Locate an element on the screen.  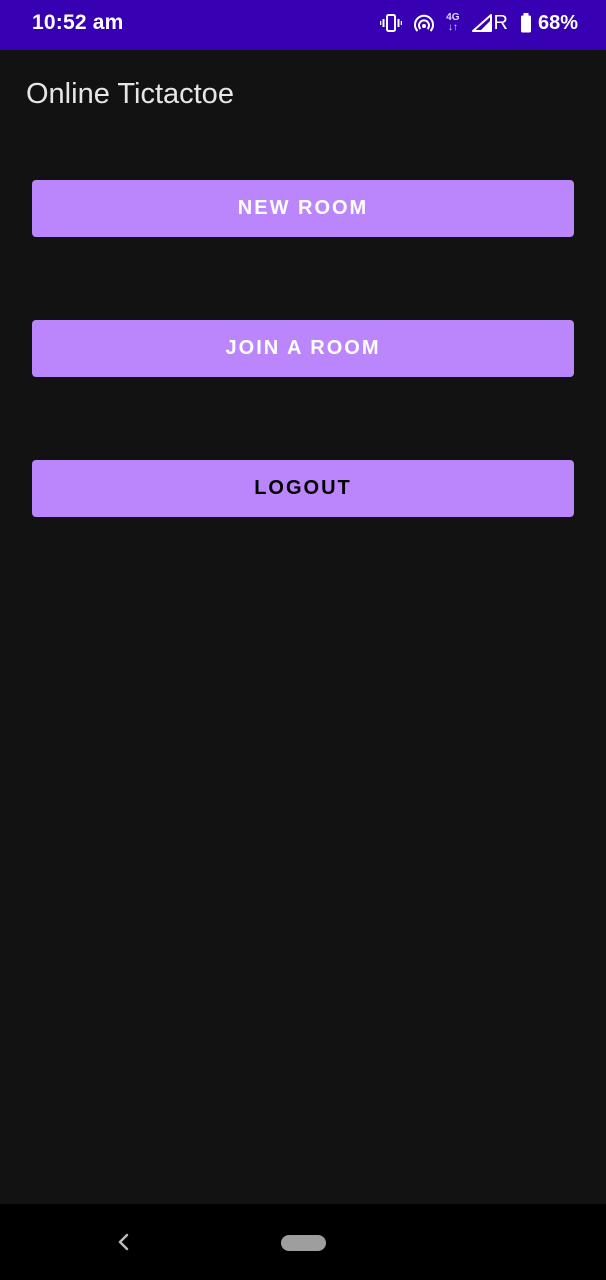
data-arrows-icon: ↓↑ is located at coordinates (452, 27).